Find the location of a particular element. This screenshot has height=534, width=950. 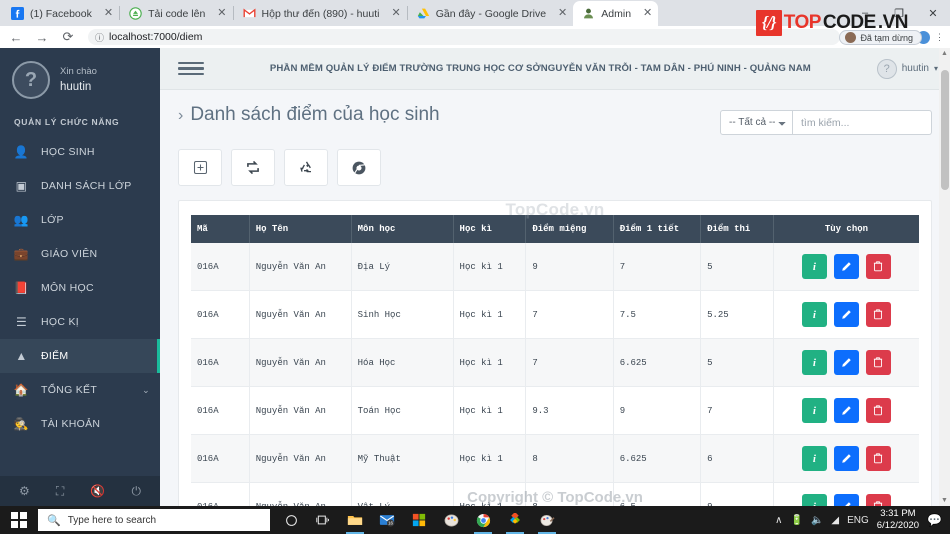

sidebar-item-tong-ket: 🏠 TỔNG KẾT ⌄ is located at coordinates (80, 390).